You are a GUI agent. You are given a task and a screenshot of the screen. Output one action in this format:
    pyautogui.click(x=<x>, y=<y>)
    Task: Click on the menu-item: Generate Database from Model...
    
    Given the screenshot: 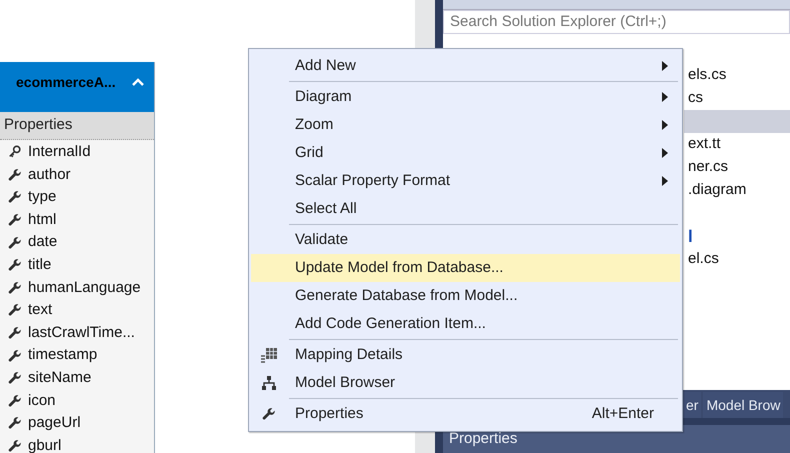 What is the action you would take?
    pyautogui.click(x=465, y=296)
    